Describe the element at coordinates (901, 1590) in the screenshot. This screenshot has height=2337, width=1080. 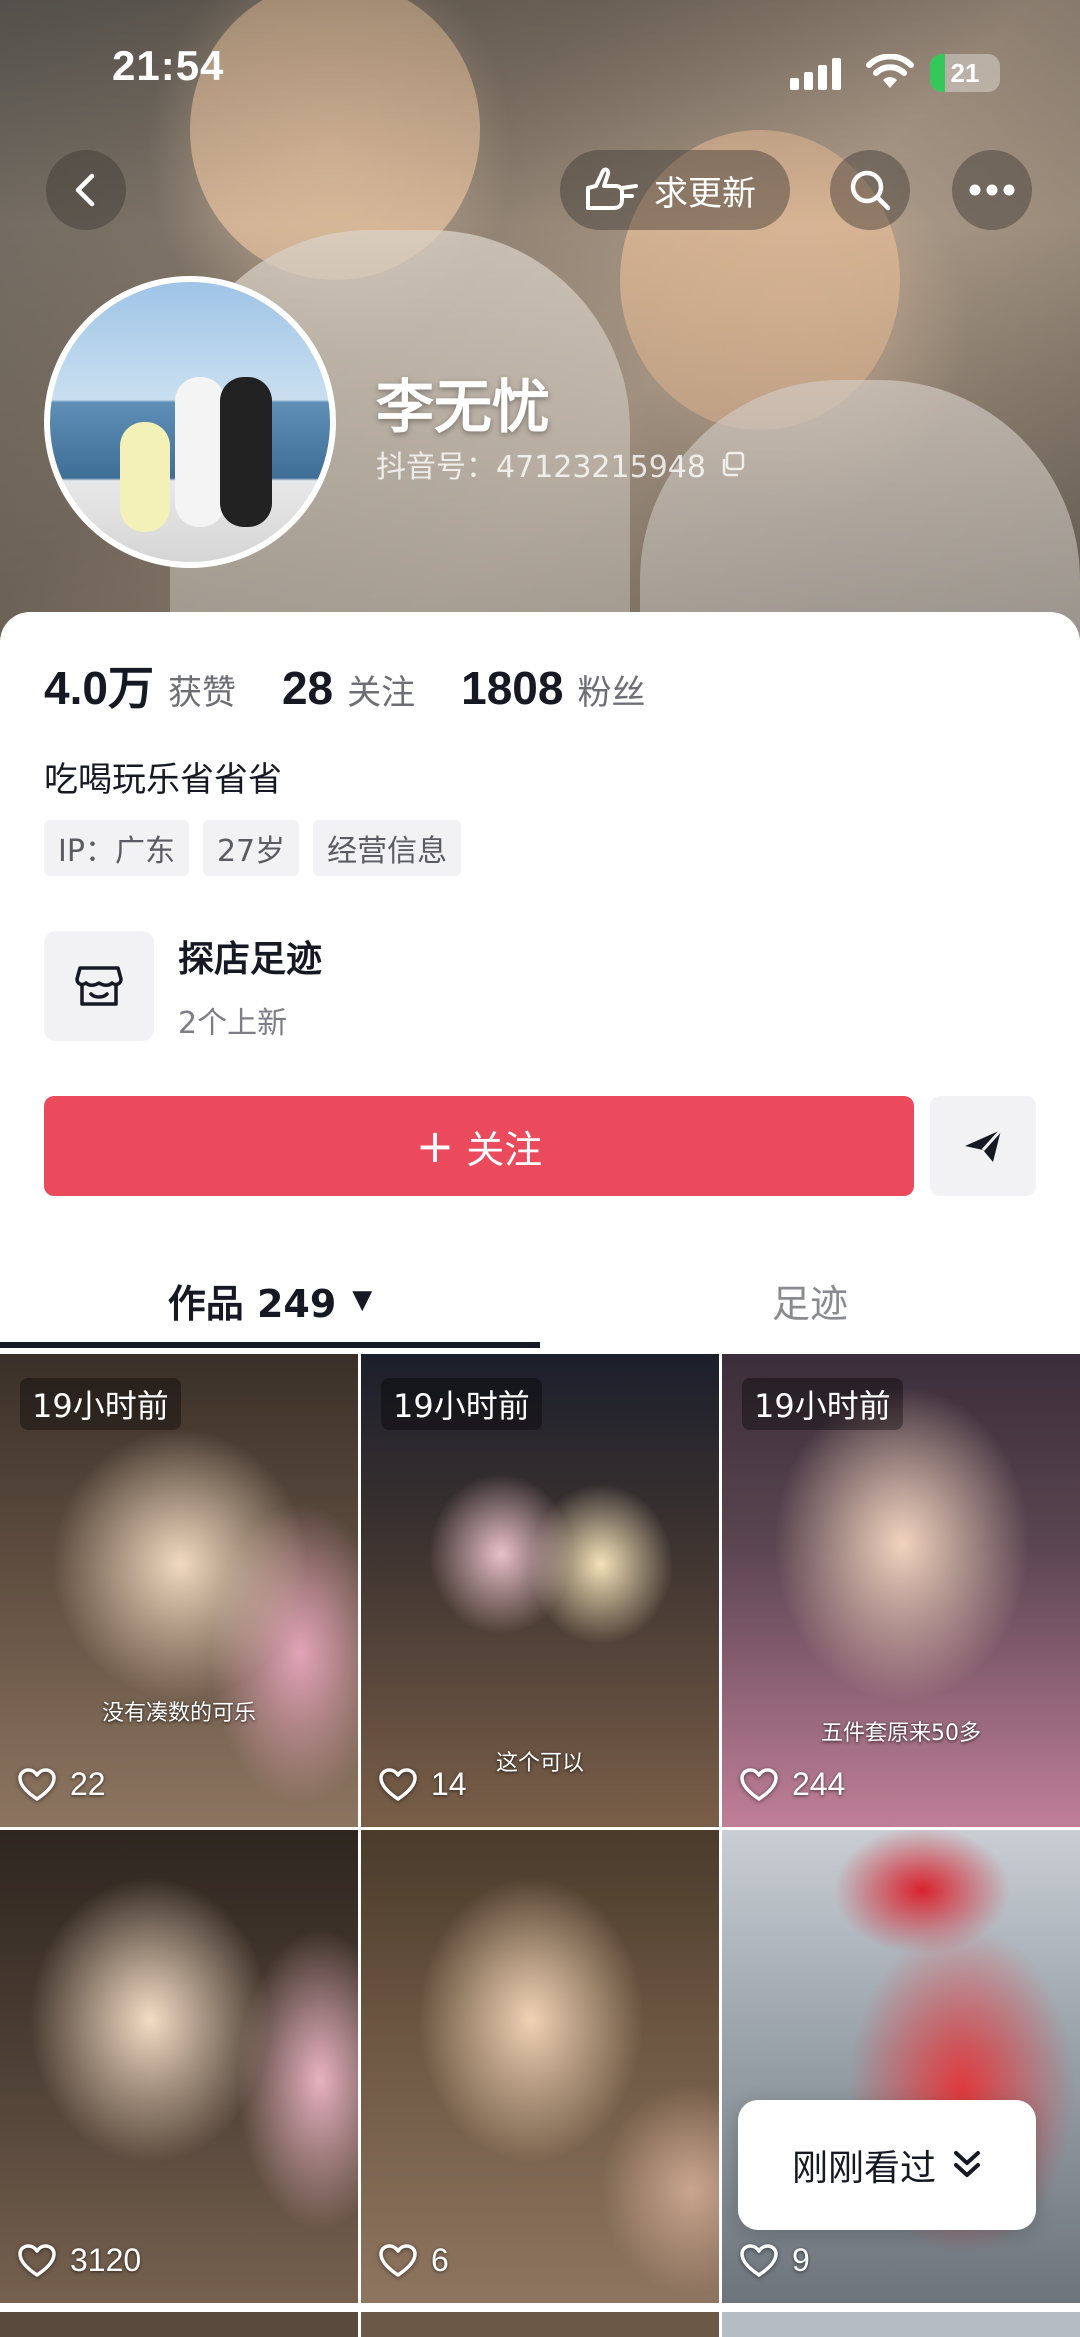
I see `video-tile: 19小时前 五件套原来50多 244` at that location.